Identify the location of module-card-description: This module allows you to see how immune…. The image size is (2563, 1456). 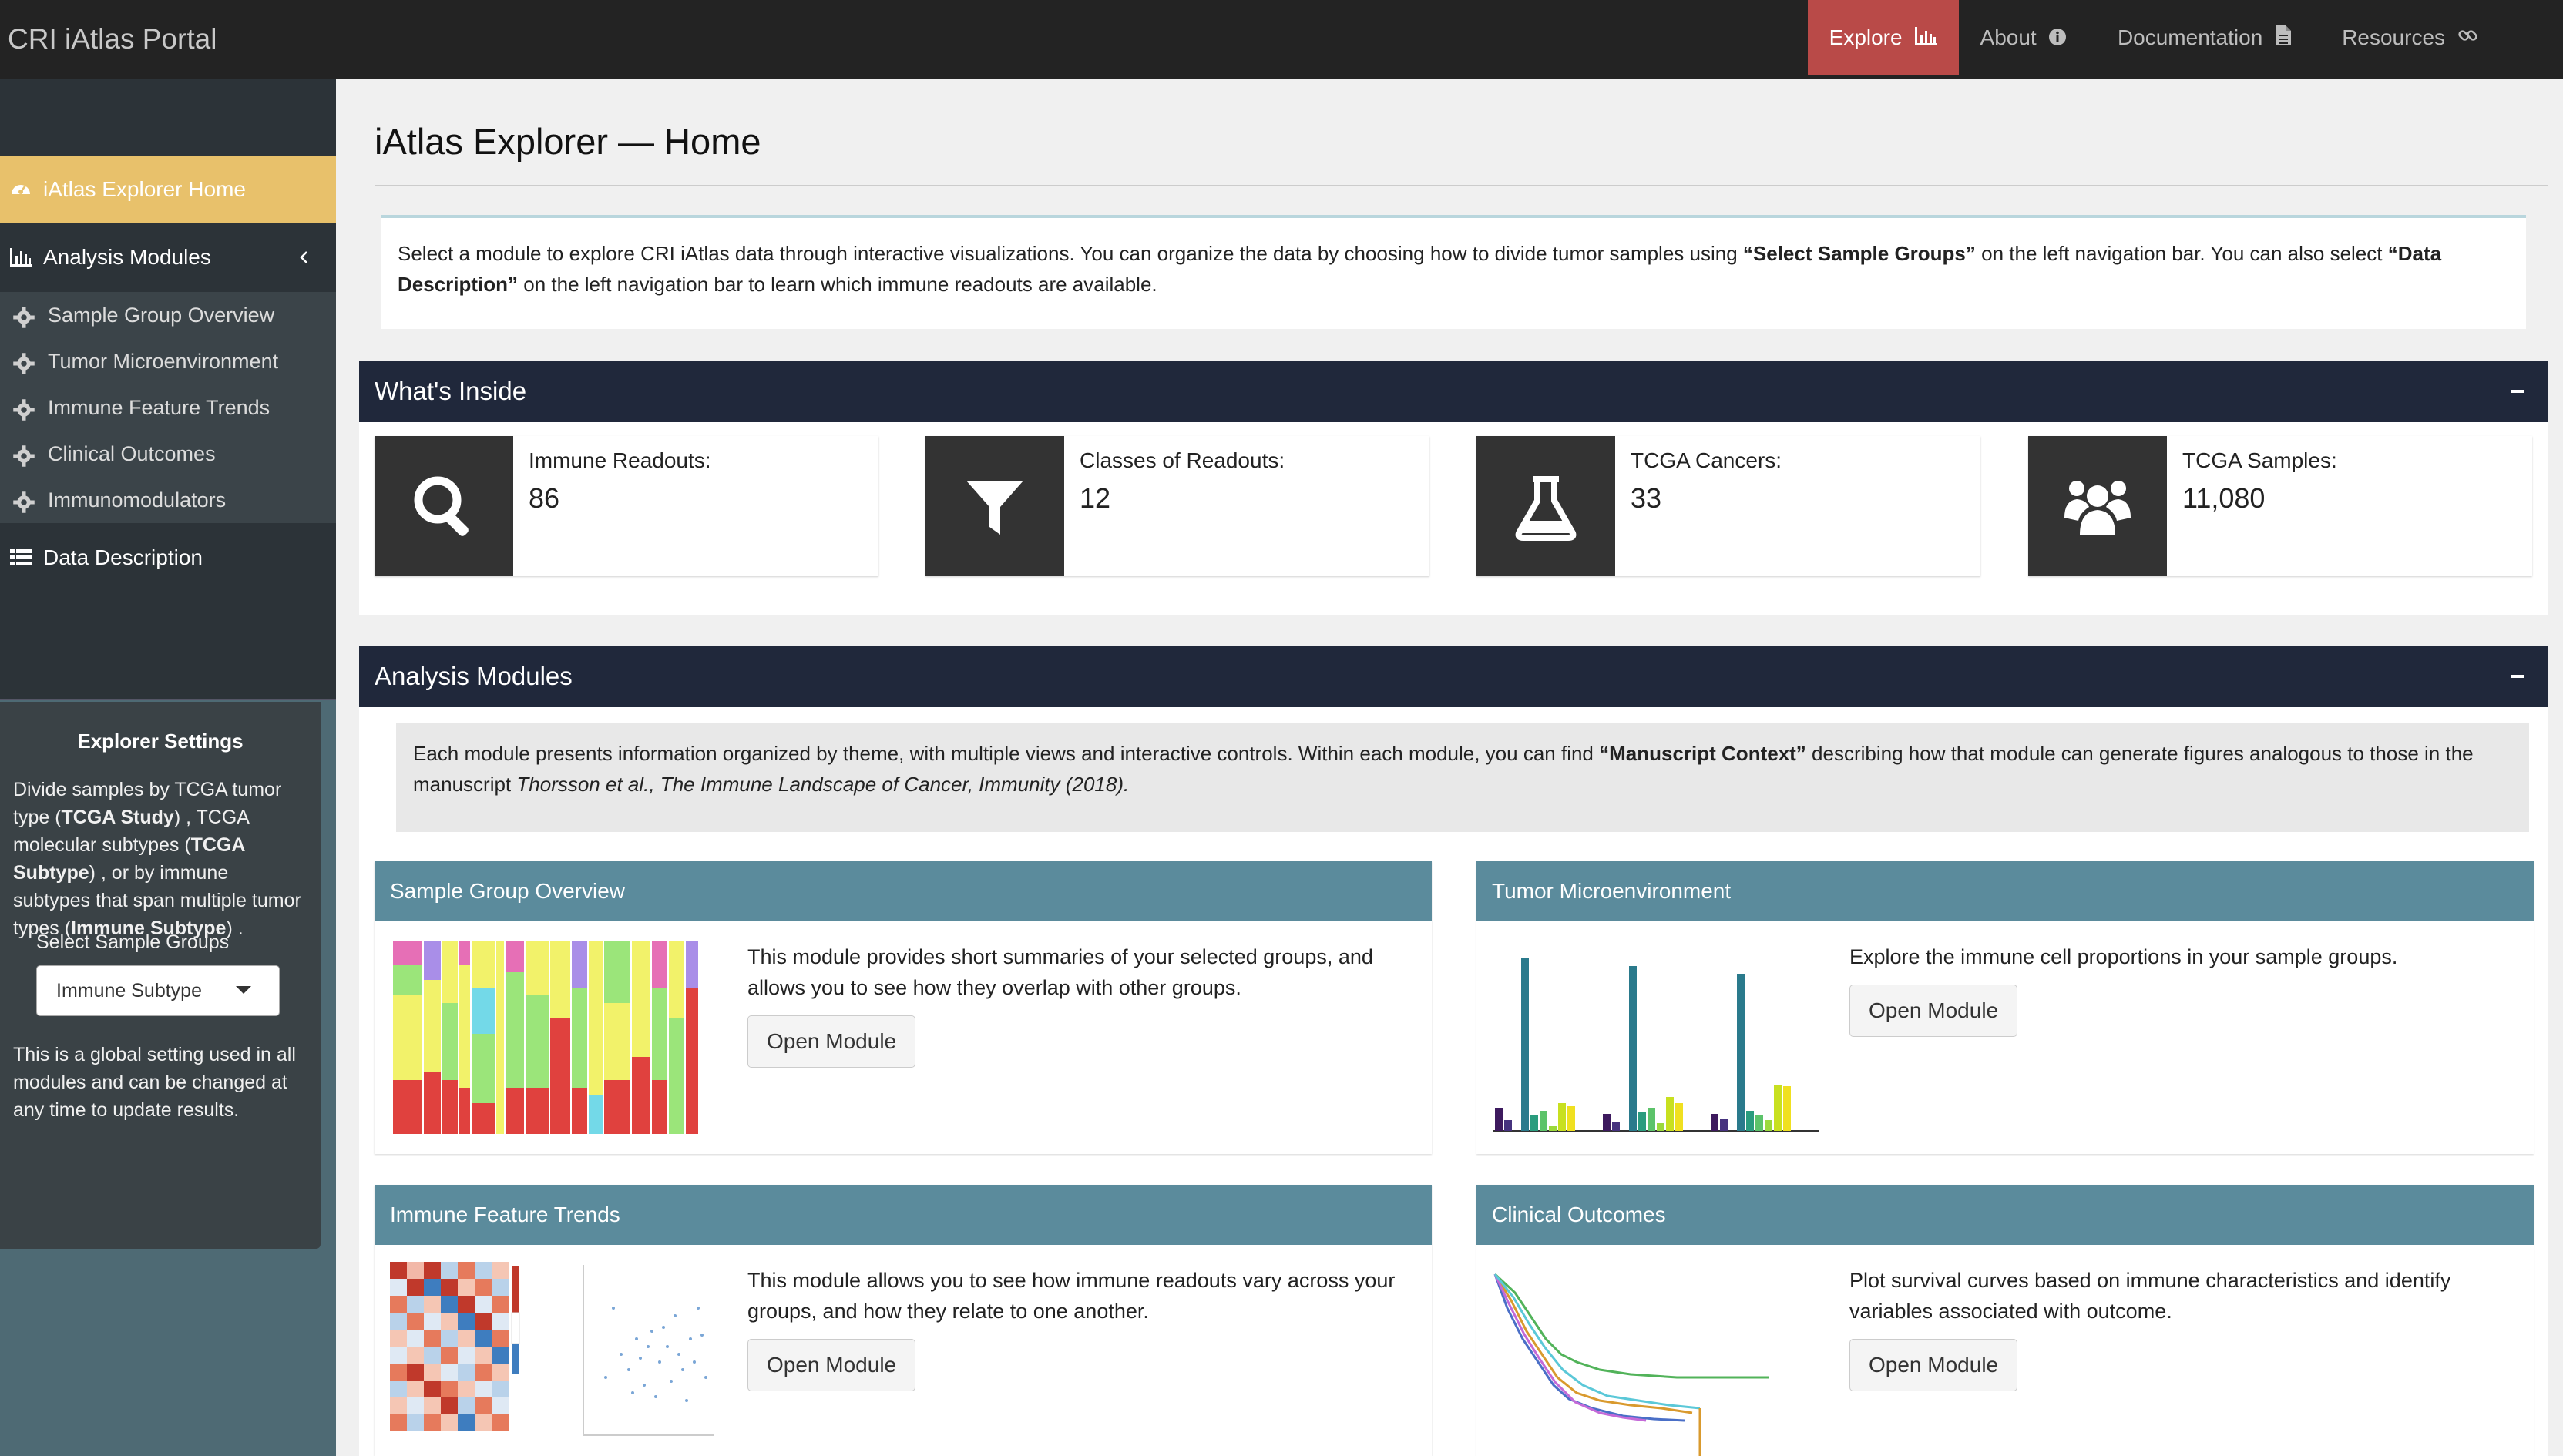
(1071, 1296).